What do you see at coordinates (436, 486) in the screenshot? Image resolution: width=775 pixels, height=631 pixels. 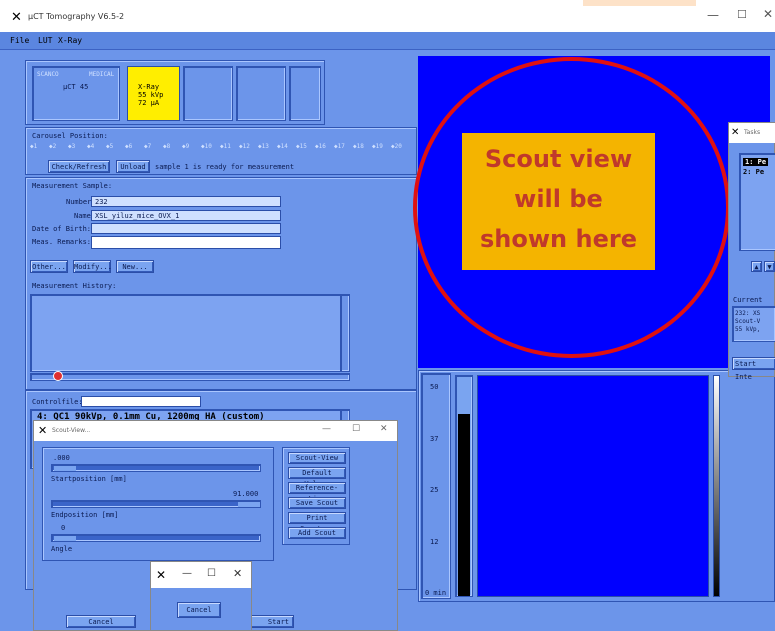 I see `scale-label-column: 50 37 25 12 0 min` at bounding box center [436, 486].